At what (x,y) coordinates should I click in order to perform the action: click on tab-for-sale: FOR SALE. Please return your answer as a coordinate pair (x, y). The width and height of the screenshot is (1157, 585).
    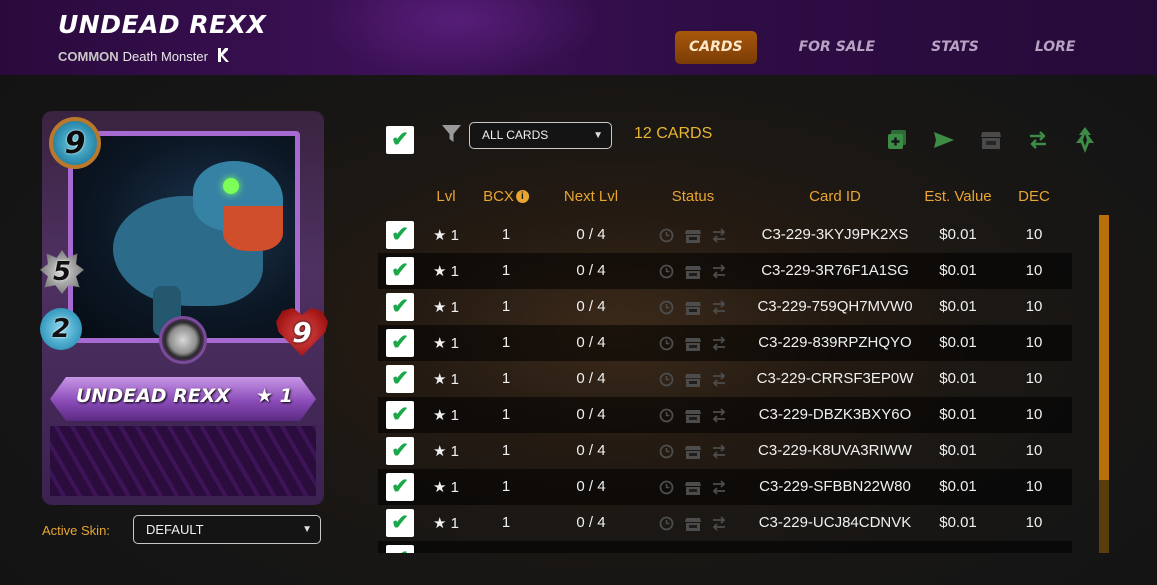
    Looking at the image, I should click on (837, 47).